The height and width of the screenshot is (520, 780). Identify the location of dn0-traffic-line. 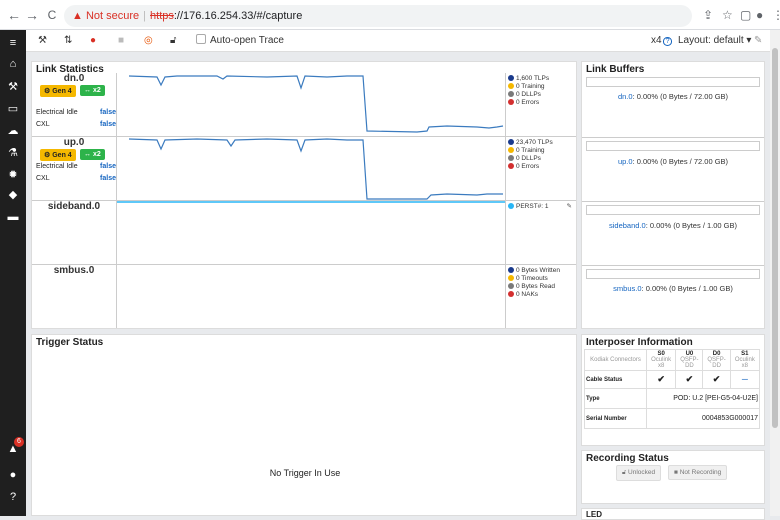
(316, 104).